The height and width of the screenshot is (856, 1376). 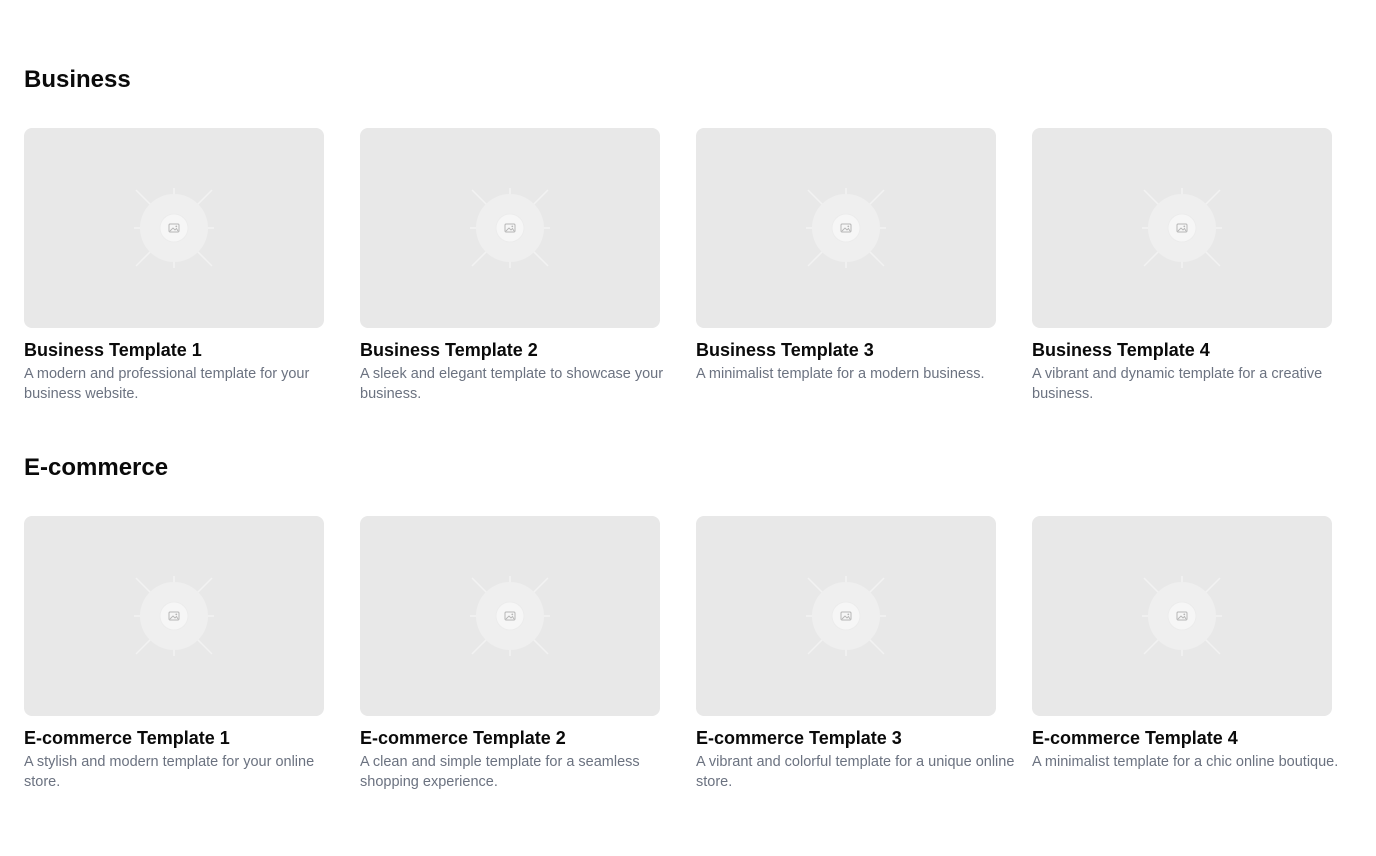 What do you see at coordinates (1197, 738) in the screenshot?
I see `template-title: E-commerce Template 4` at bounding box center [1197, 738].